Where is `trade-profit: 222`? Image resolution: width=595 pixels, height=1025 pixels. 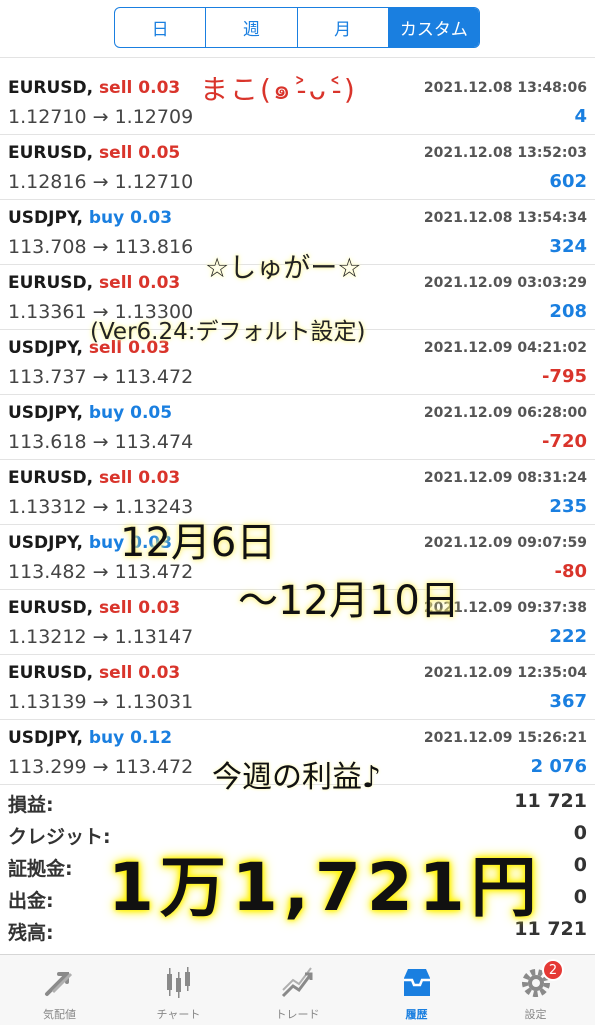 trade-profit: 222 is located at coordinates (568, 636).